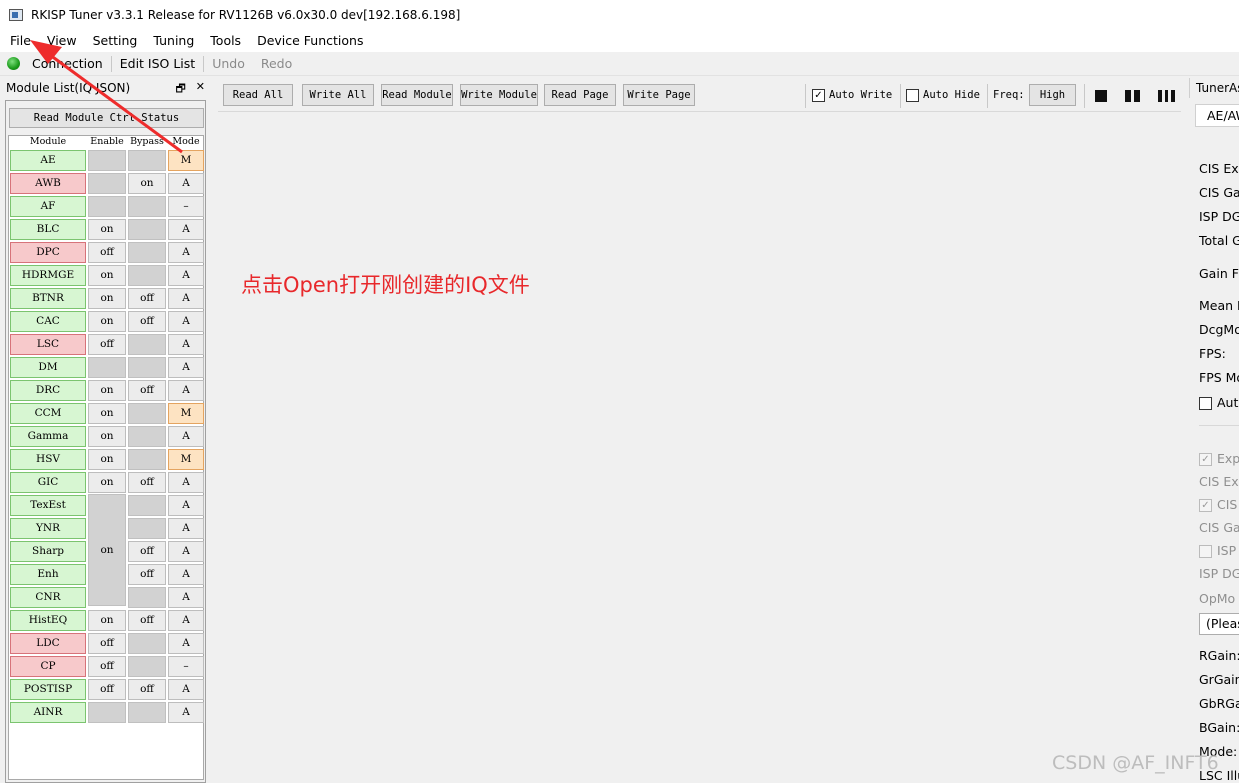 The image size is (1239, 783). I want to click on read-page-button: Read Page, so click(580, 95).